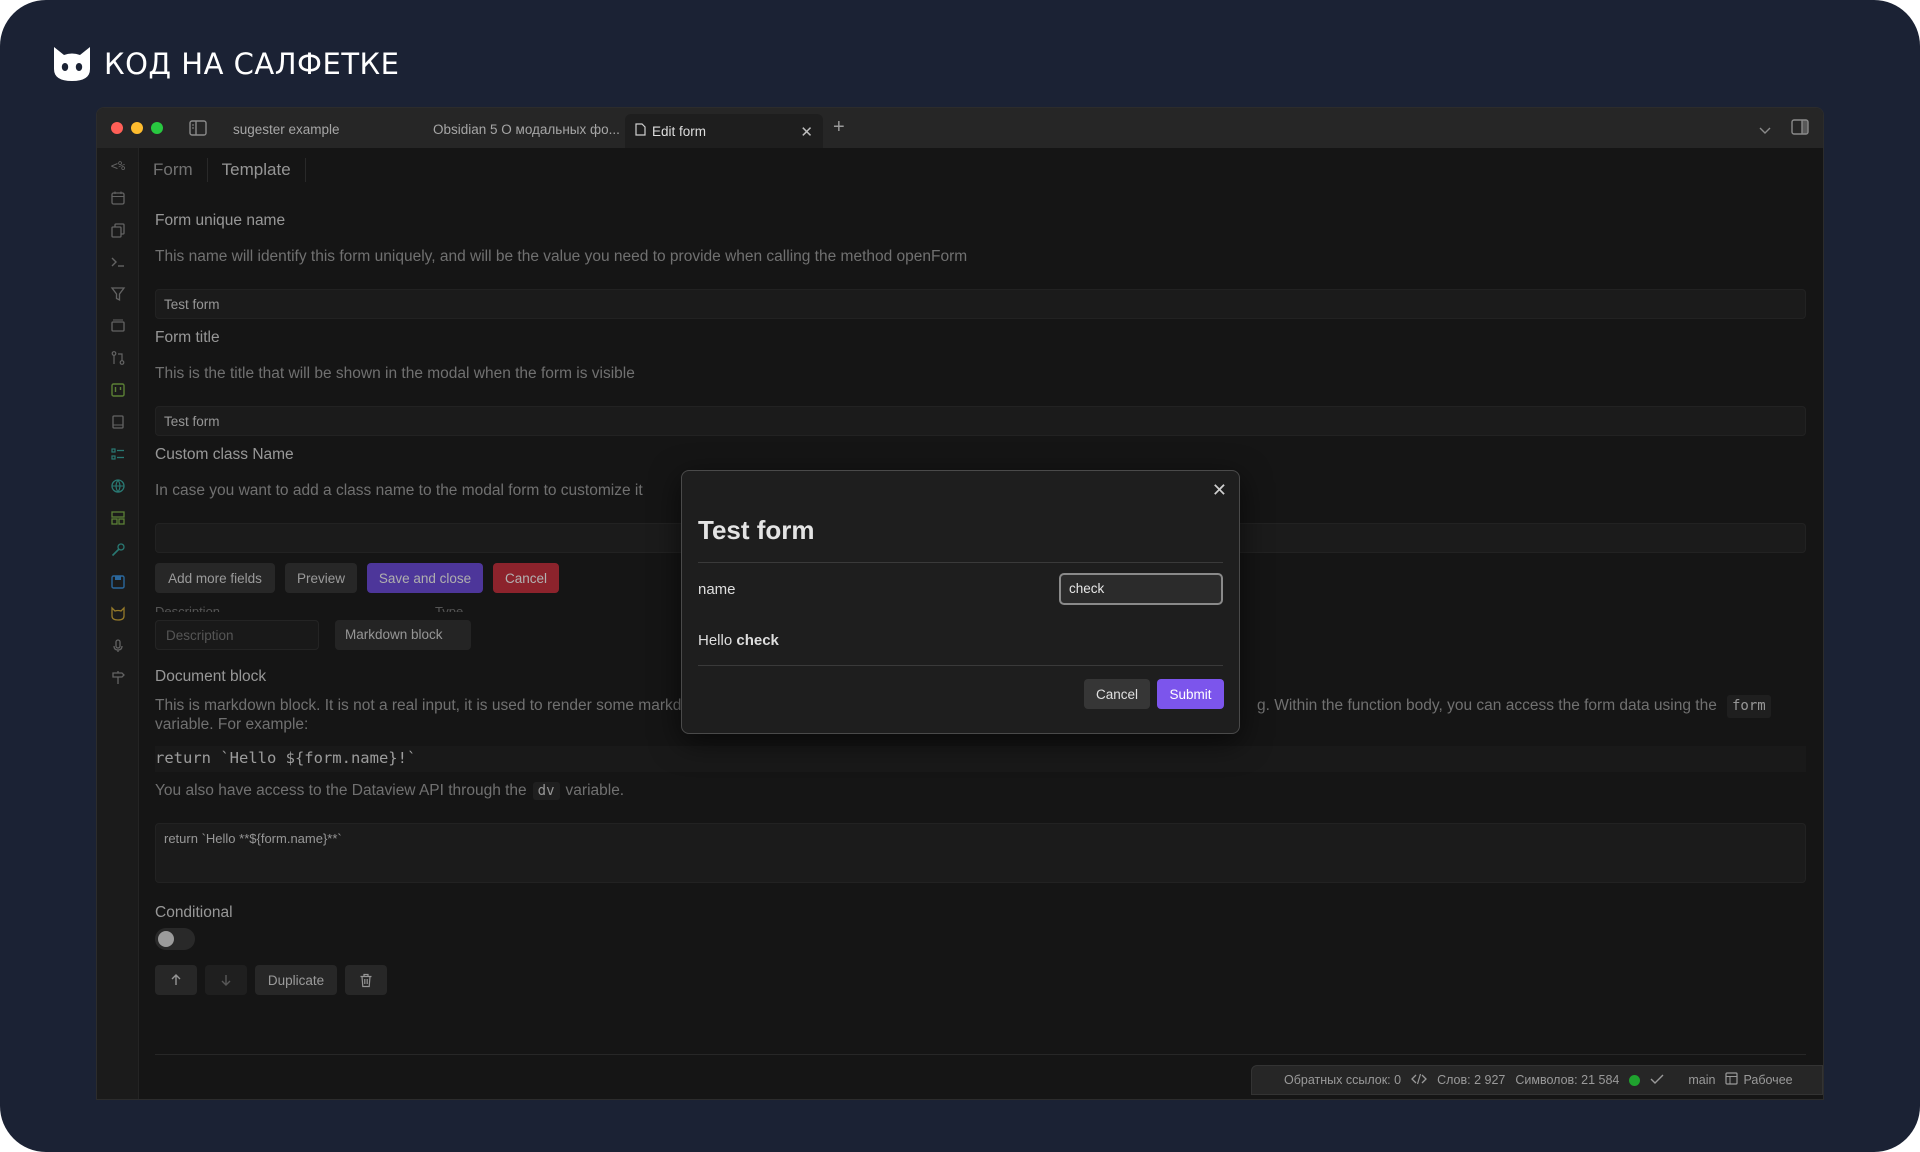 This screenshot has width=1920, height=1152. Describe the element at coordinates (1141, 589) in the screenshot. I see `name-input: check` at that location.